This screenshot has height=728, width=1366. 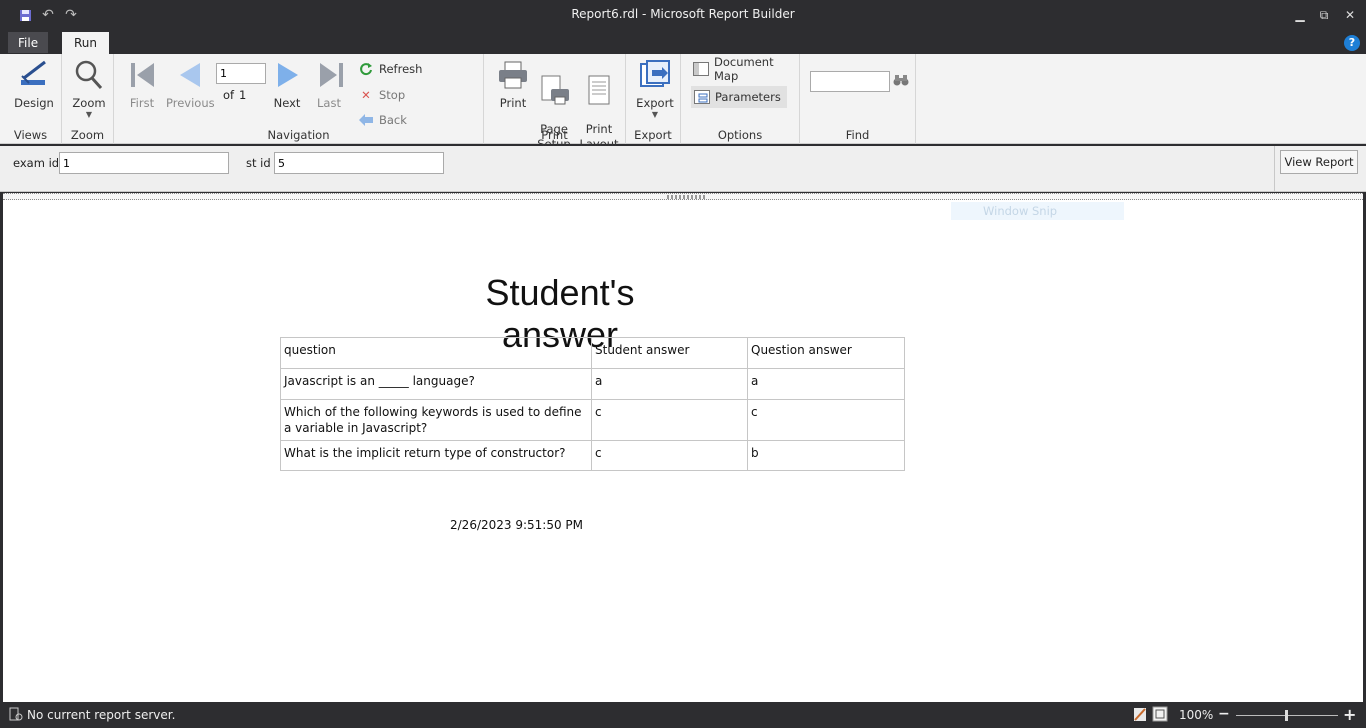 What do you see at coordinates (436, 384) in the screenshot?
I see `table-cell: Javascript is an _____ language?` at bounding box center [436, 384].